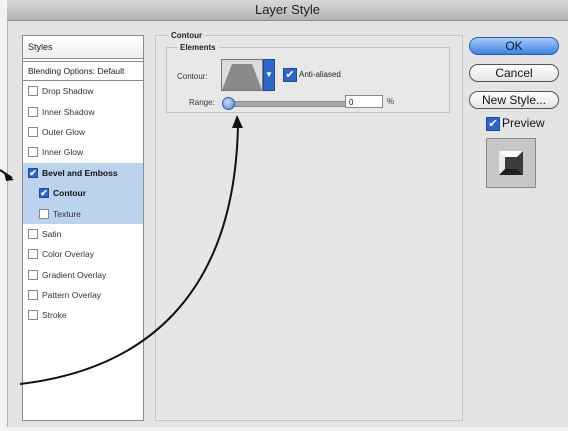 This screenshot has width=568, height=431. What do you see at coordinates (83, 47) in the screenshot?
I see `styles-header: Styles` at bounding box center [83, 47].